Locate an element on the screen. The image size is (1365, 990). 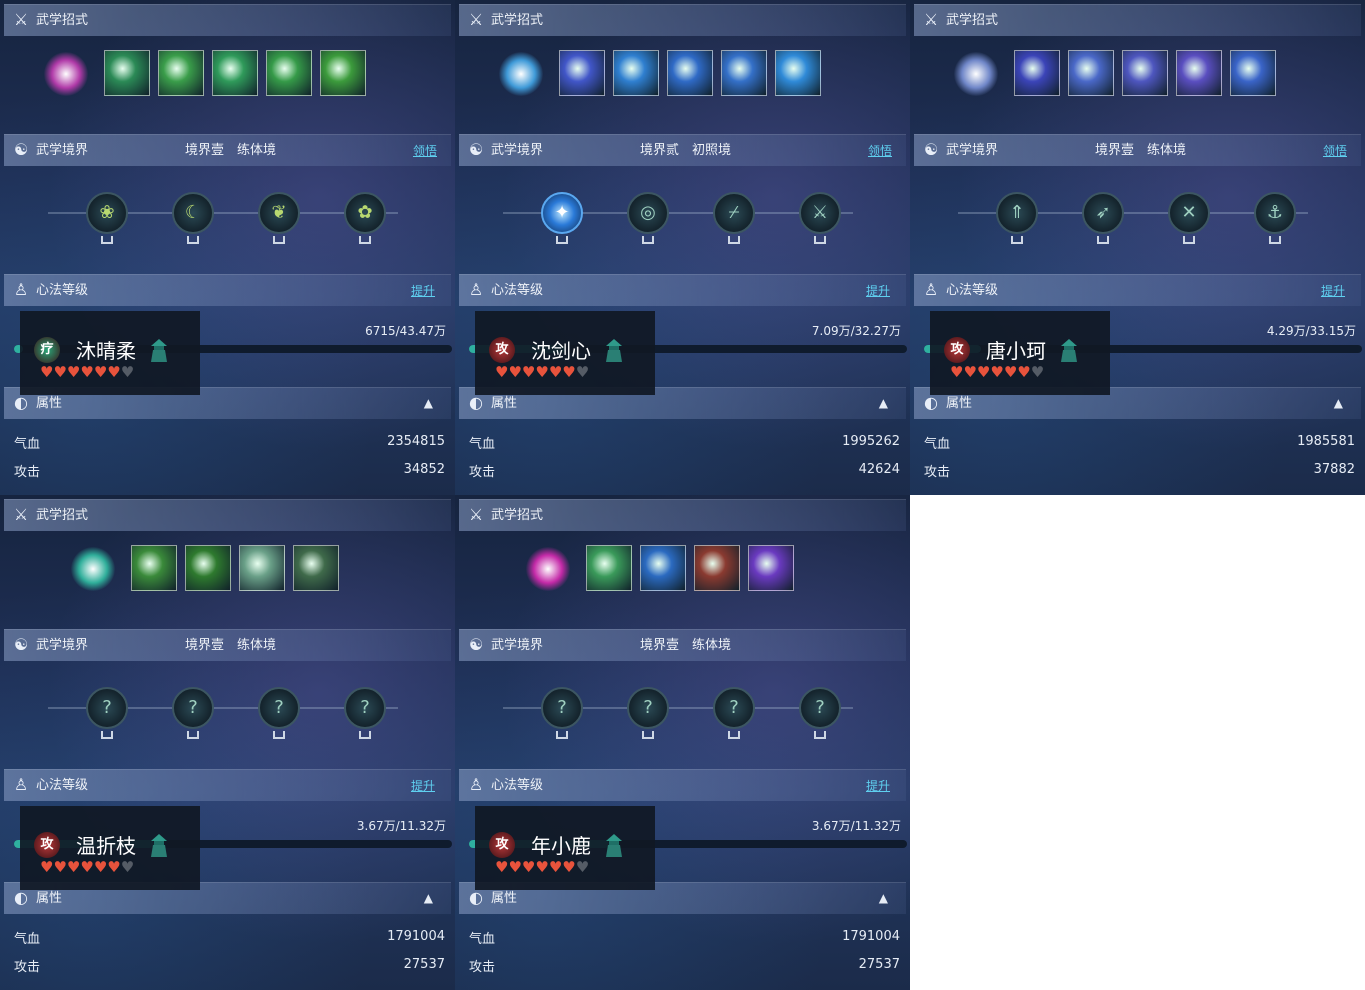
swirl-icon: ☯ is located at coordinates (21, 644).